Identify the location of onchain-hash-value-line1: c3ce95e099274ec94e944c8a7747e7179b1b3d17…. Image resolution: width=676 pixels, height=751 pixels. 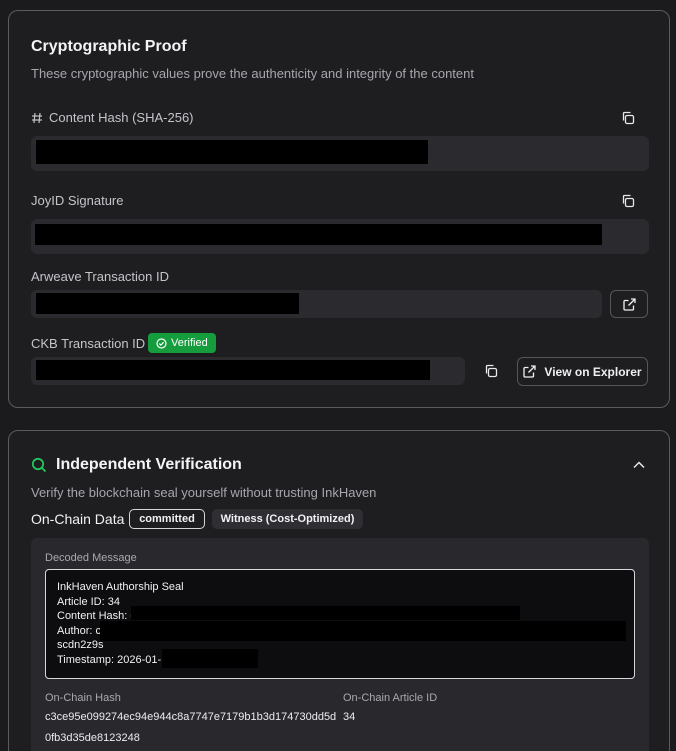
(191, 717).